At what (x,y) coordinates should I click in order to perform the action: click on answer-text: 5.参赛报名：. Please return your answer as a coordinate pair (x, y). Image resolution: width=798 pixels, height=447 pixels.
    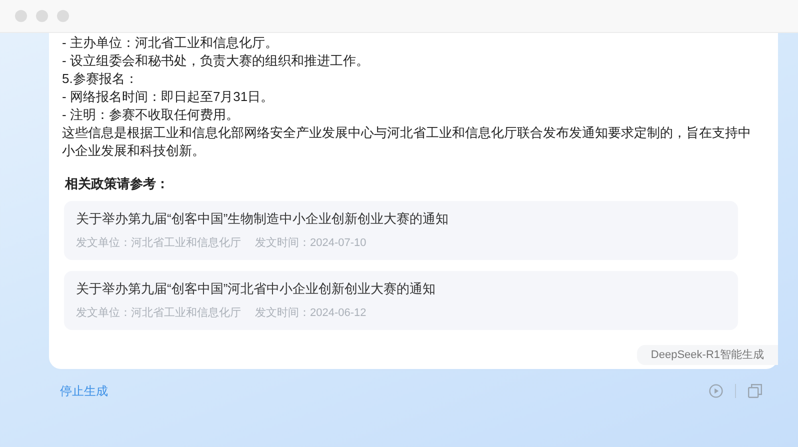
    Looking at the image, I should click on (100, 79).